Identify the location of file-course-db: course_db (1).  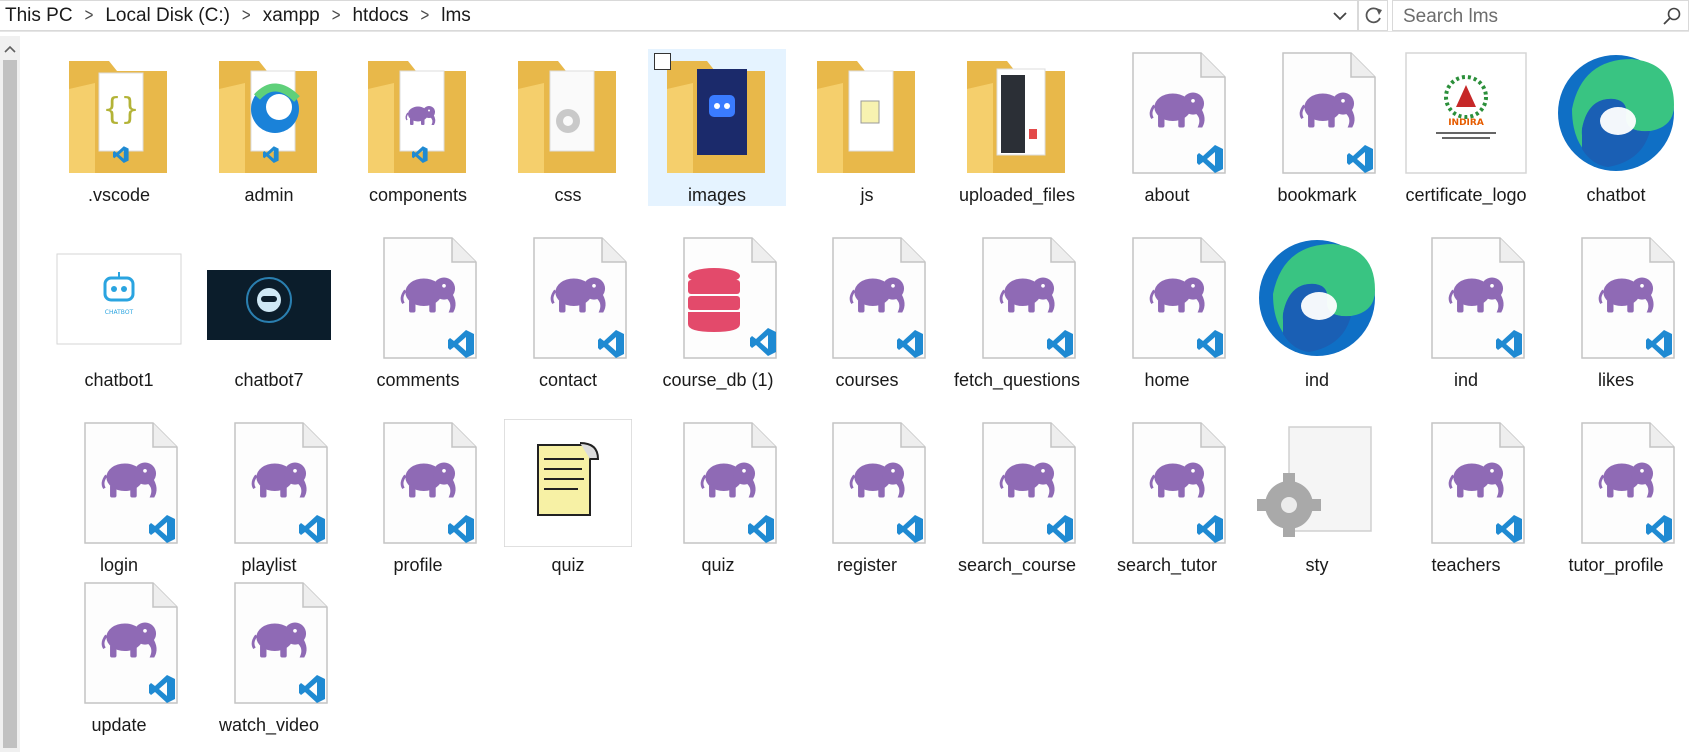
(718, 312).